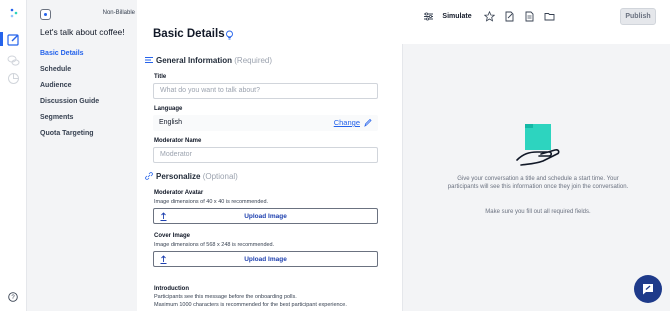 This screenshot has height=311, width=670. Describe the element at coordinates (87, 15) in the screenshot. I see `sidebar-header: Non-Billable` at that location.